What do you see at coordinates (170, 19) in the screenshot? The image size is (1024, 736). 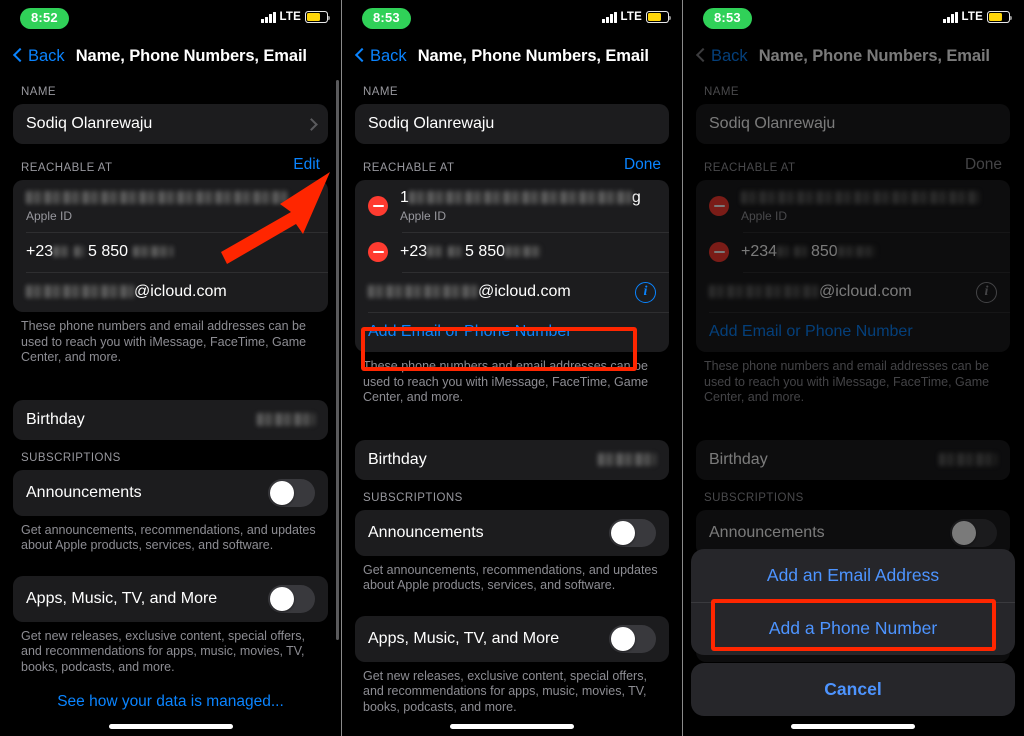 I see `status-bar: 8:52 LTE` at bounding box center [170, 19].